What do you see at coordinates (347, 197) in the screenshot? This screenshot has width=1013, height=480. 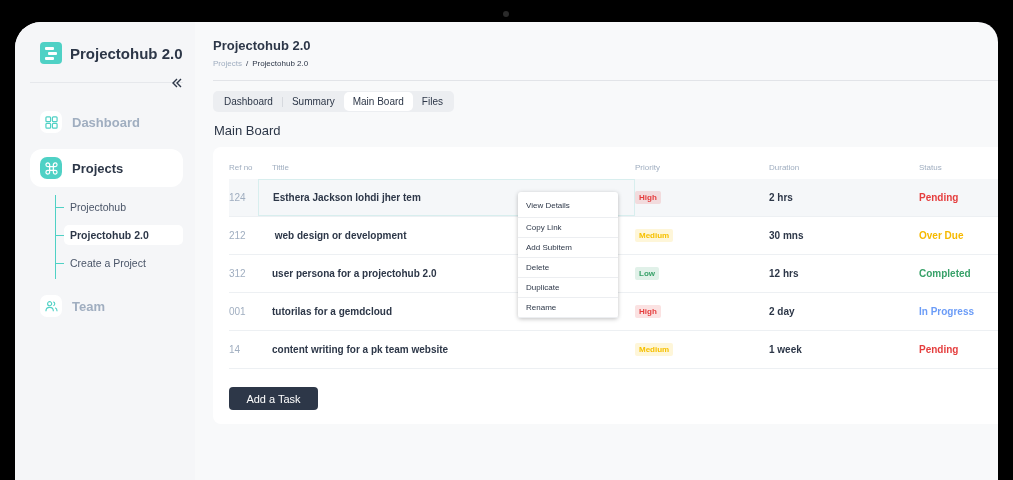 I see `title-cell: Esthera Jackson lohdi jher tem` at bounding box center [347, 197].